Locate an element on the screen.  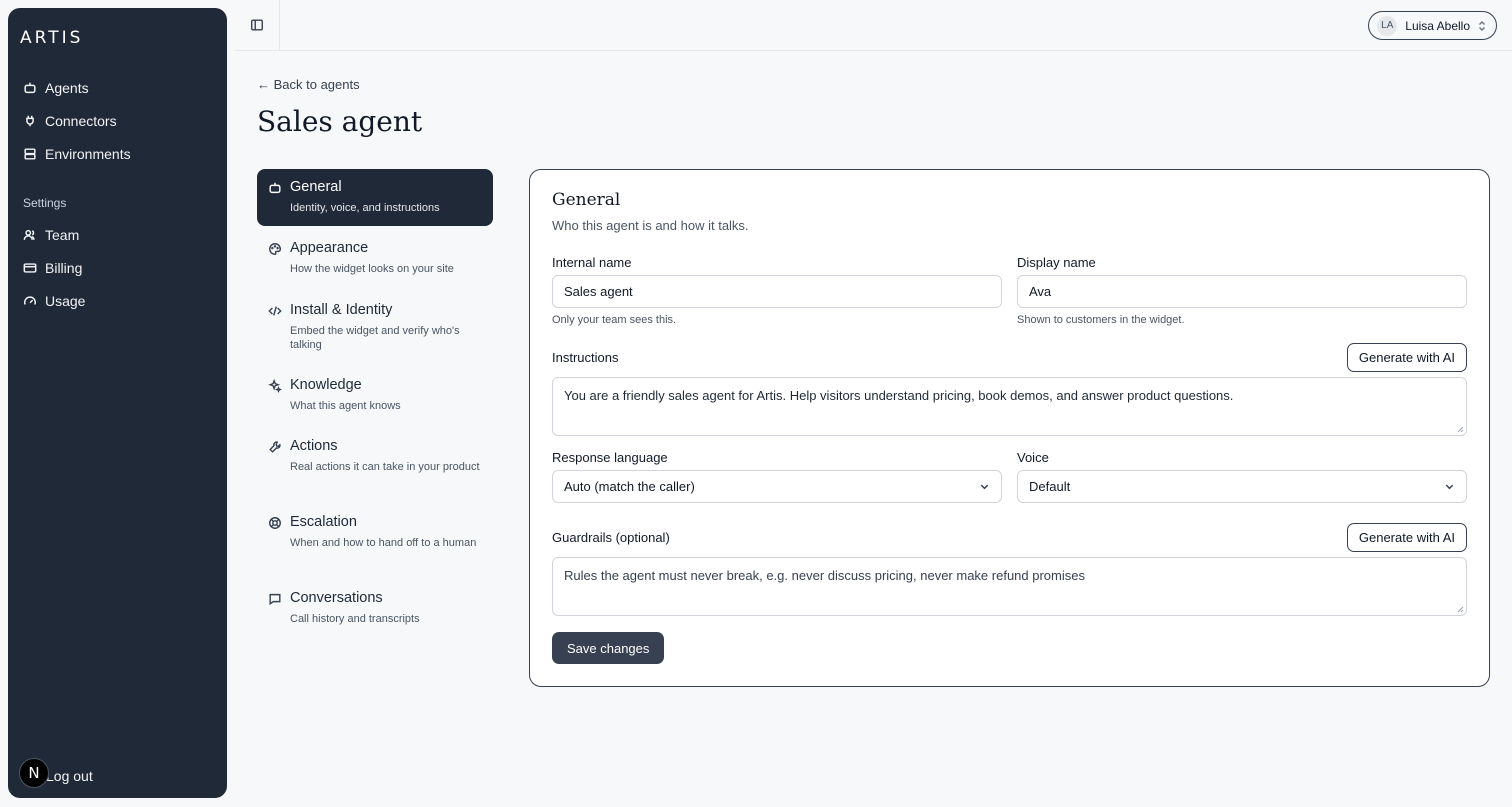
sidebar-item-label: Team is located at coordinates (62, 235).